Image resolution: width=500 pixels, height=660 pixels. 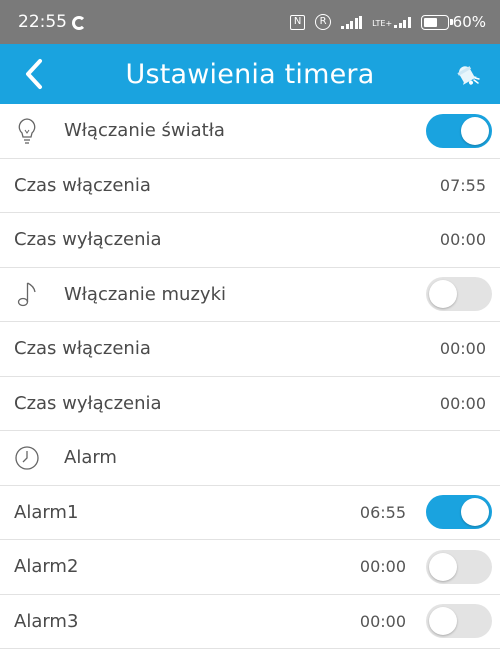 I want to click on alarm-row: Alarm3 00:00, so click(x=250, y=622).